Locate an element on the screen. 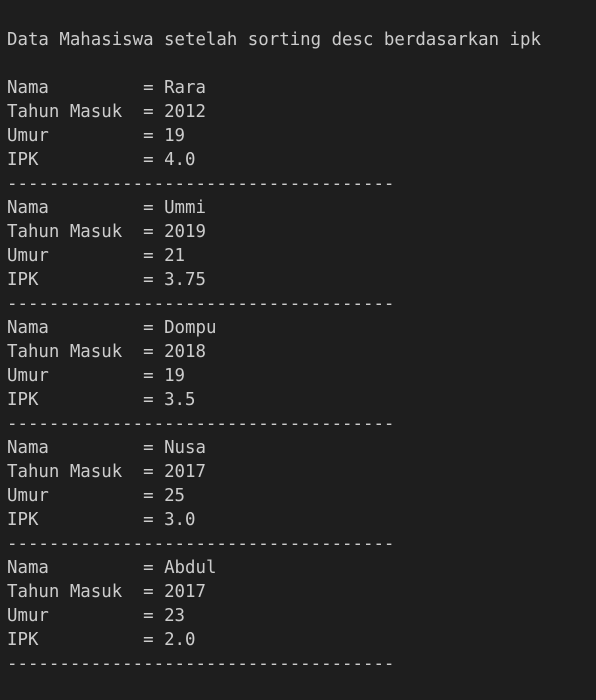 The height and width of the screenshot is (700, 596). field-value: 23 is located at coordinates (175, 616).